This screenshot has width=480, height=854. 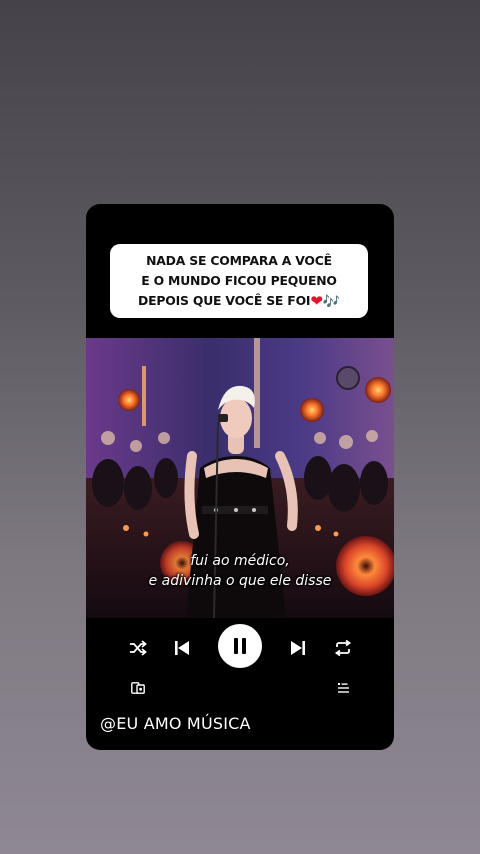 I want to click on repeat-icon, so click(x=343, y=648).